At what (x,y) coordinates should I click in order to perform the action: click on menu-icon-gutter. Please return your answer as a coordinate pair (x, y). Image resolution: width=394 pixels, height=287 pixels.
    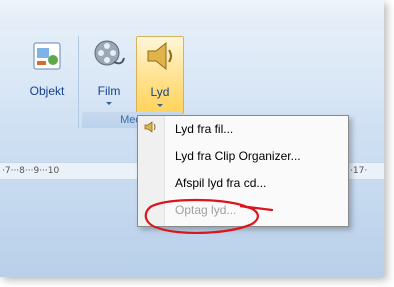
    Looking at the image, I should click on (151, 171).